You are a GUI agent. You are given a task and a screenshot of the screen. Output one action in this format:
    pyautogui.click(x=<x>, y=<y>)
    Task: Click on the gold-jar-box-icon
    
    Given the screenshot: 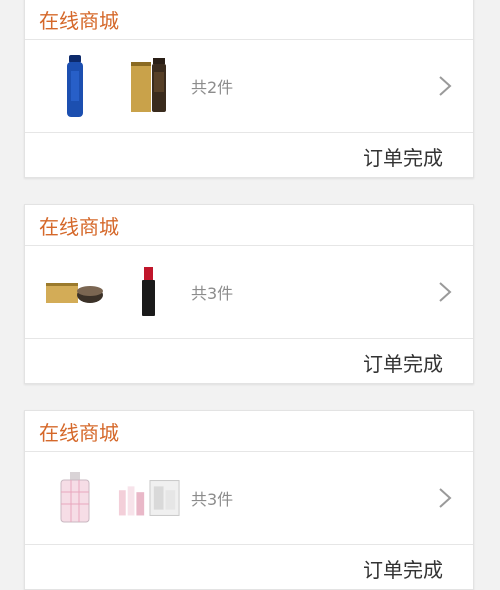 What is the action you would take?
    pyautogui.click(x=75, y=292)
    